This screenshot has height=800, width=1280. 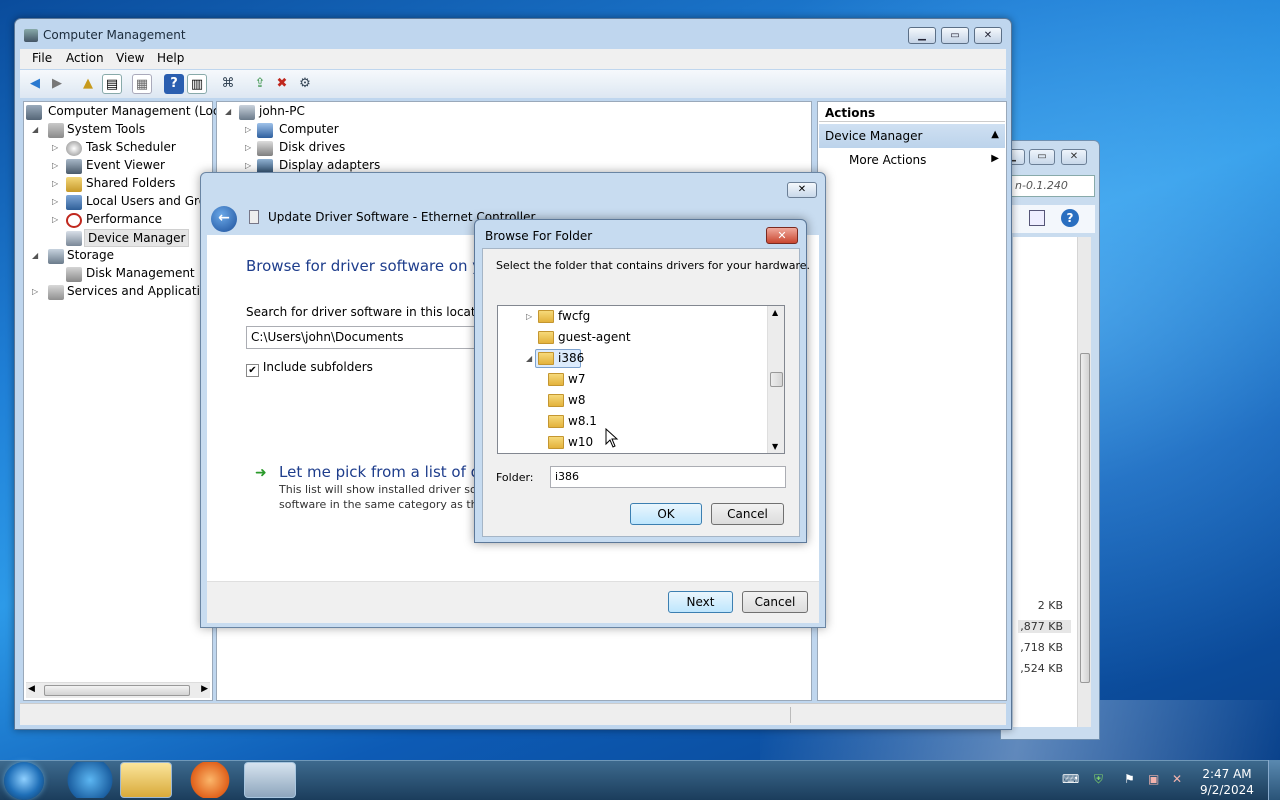 I want to click on keyboard-icon: ⌨, so click(x=1070, y=779).